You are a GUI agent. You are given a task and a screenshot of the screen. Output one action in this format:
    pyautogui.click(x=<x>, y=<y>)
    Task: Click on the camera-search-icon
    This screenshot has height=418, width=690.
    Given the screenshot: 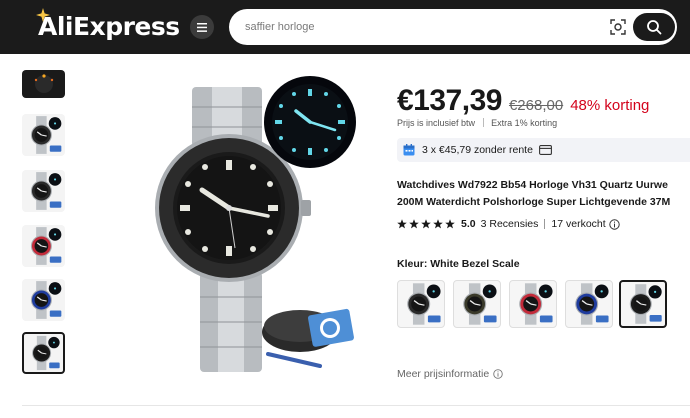 What is the action you would take?
    pyautogui.click(x=618, y=27)
    